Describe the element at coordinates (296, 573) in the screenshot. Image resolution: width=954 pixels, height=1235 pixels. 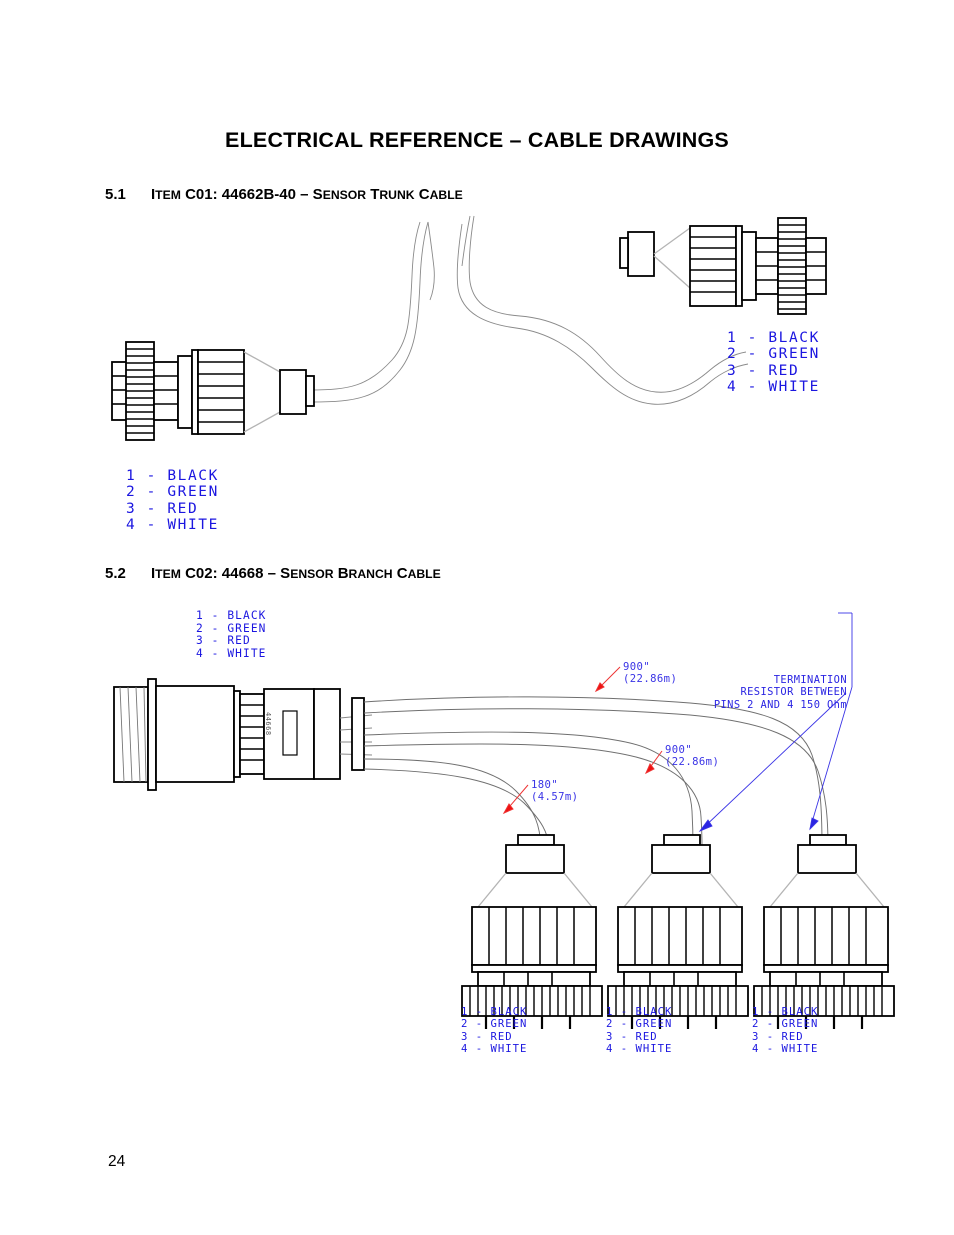
I see `section-title-5-2: ITEM C02: 44668 – SENSOR BRANCH CABLE` at that location.